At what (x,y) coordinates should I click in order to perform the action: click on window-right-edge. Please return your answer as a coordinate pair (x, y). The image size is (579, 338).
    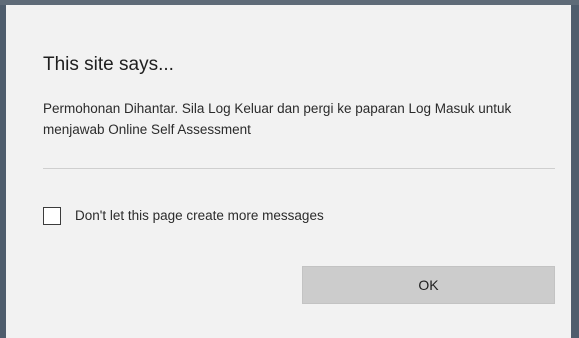
    Looking at the image, I should click on (575, 171).